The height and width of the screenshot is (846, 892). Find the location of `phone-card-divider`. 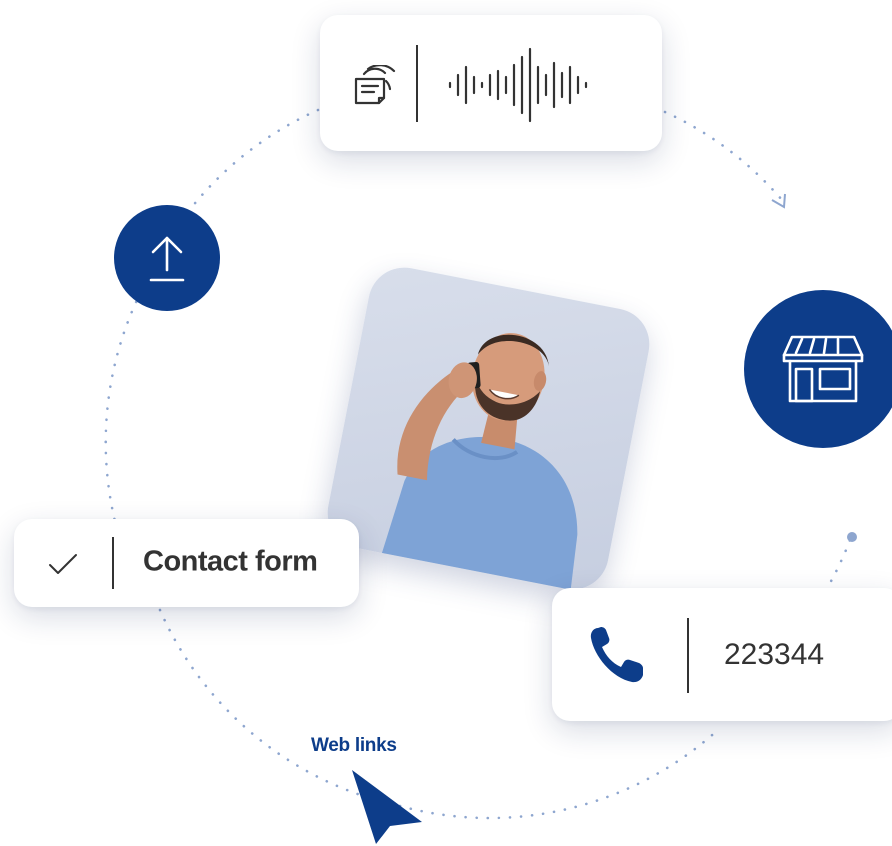

phone-card-divider is located at coordinates (688, 655).